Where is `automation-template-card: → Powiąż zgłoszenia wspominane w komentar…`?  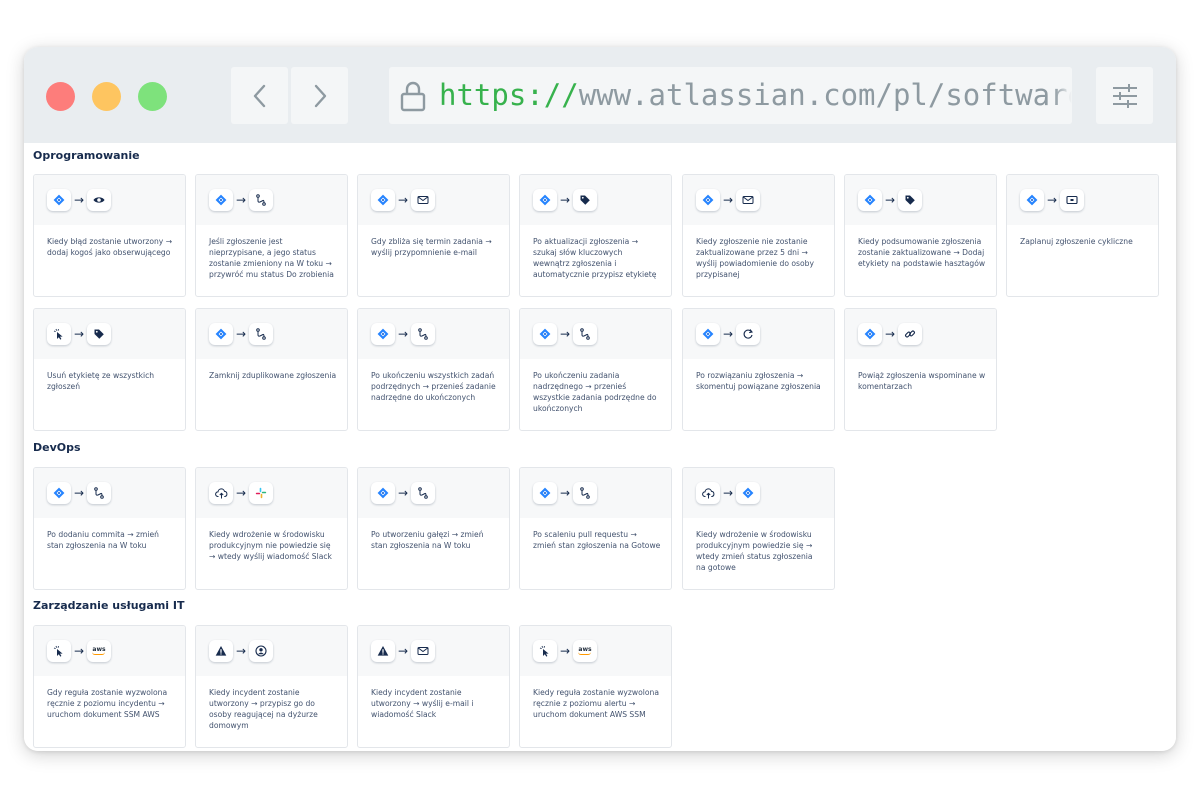
automation-template-card: → Powiąż zgłoszenia wspominane w komentar… is located at coordinates (920, 369).